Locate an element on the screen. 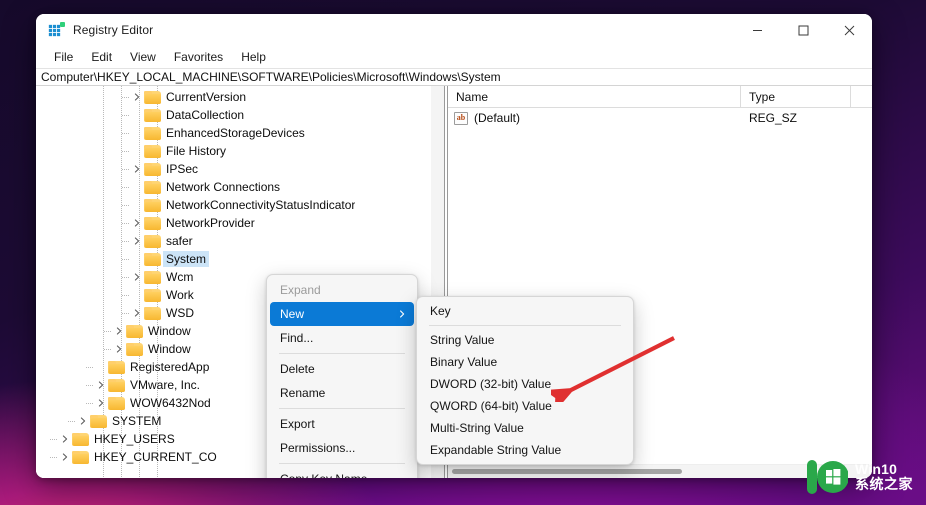 The width and height of the screenshot is (926, 505). context-menu-item-copy-key-name: Copy Key Name is located at coordinates (342, 472).